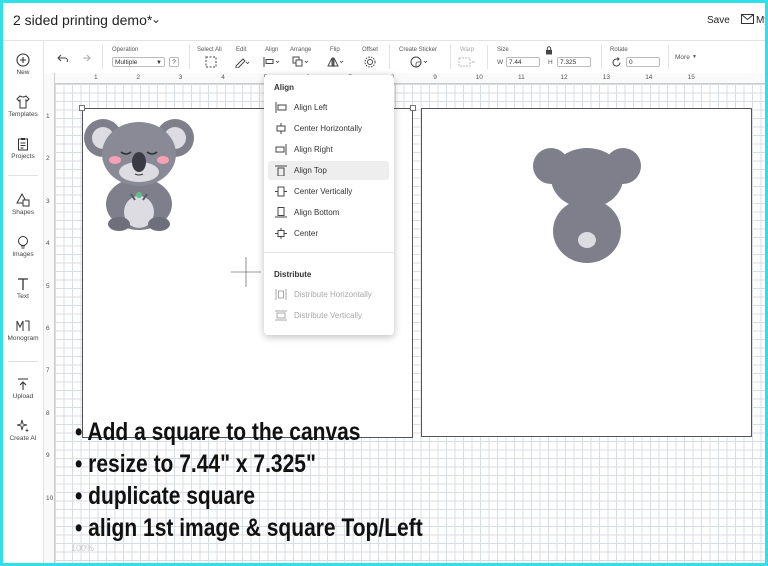 The height and width of the screenshot is (566, 768). Describe the element at coordinates (281, 191) in the screenshot. I see `center-vertically-icon` at that location.